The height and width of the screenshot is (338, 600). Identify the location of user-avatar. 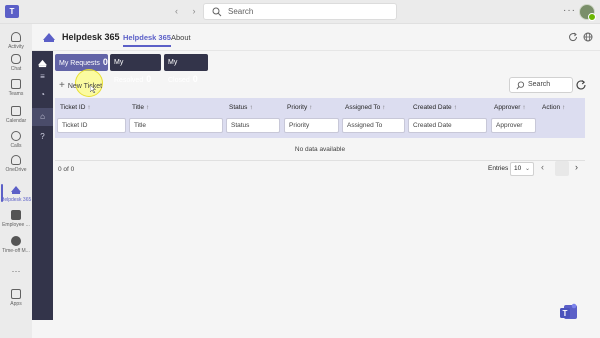
(587, 12).